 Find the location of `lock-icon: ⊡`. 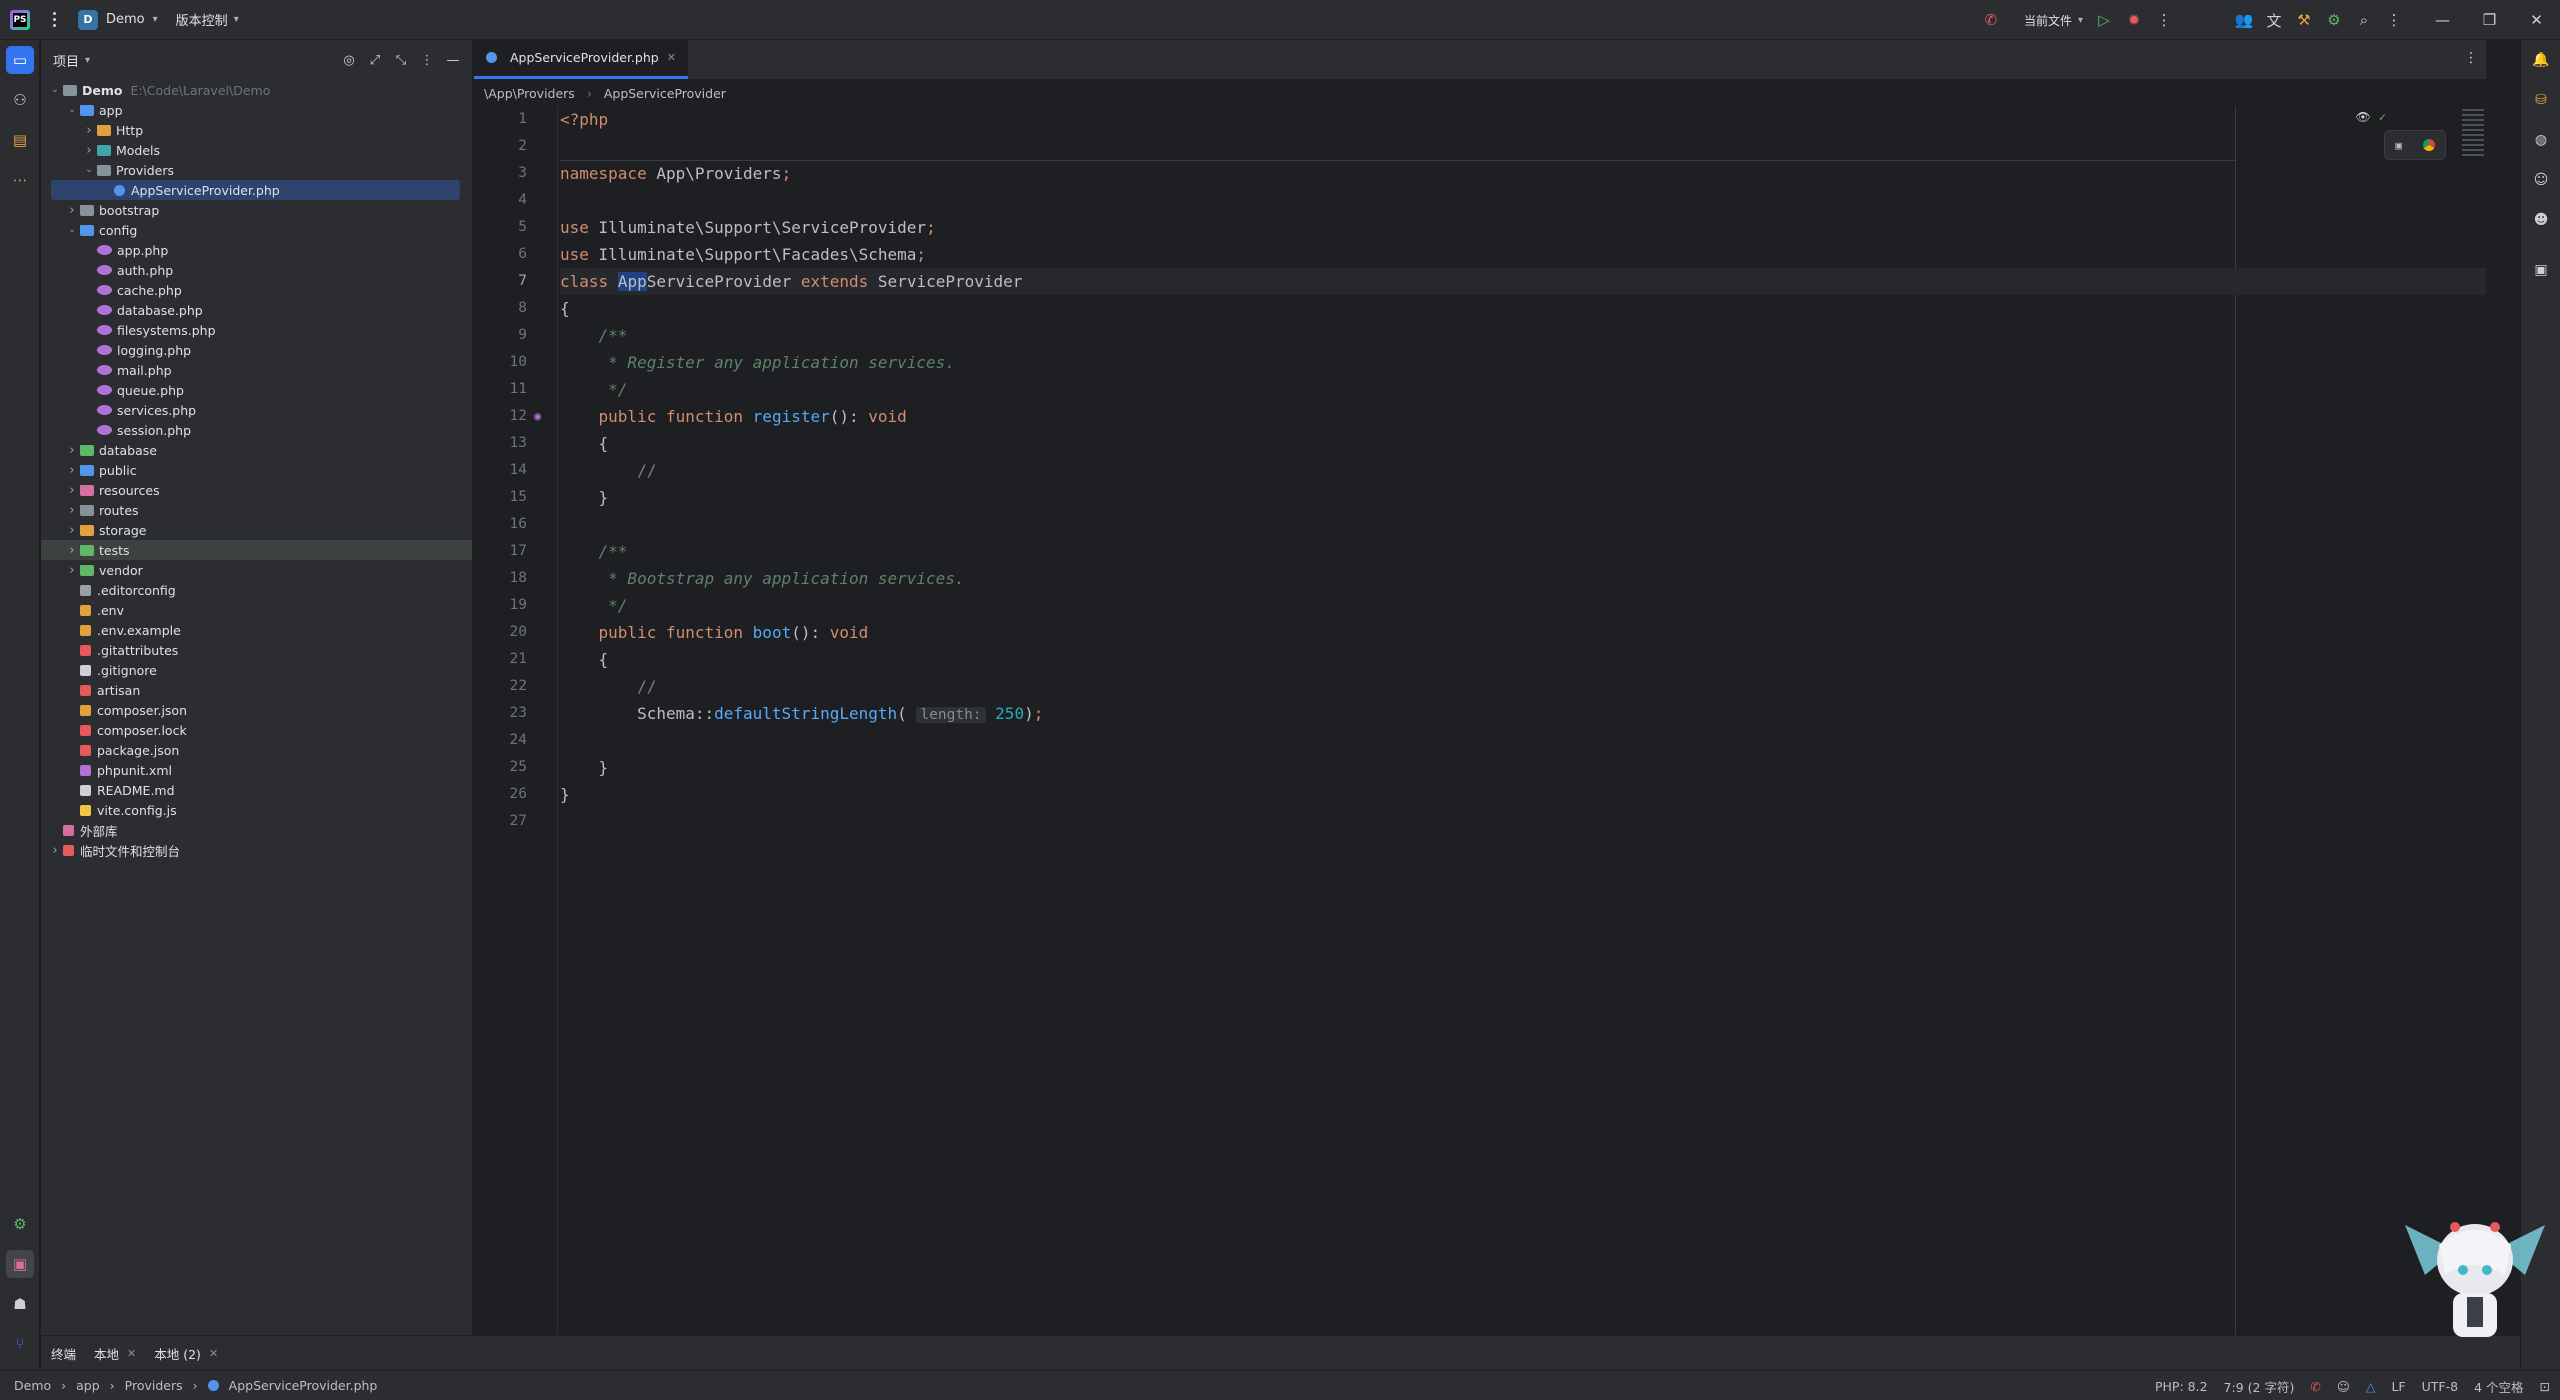

lock-icon: ⊡ is located at coordinates (2545, 1386).